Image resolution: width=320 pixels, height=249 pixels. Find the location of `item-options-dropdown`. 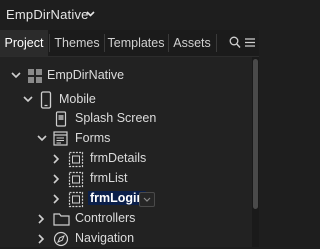

item-options-dropdown is located at coordinates (147, 199).